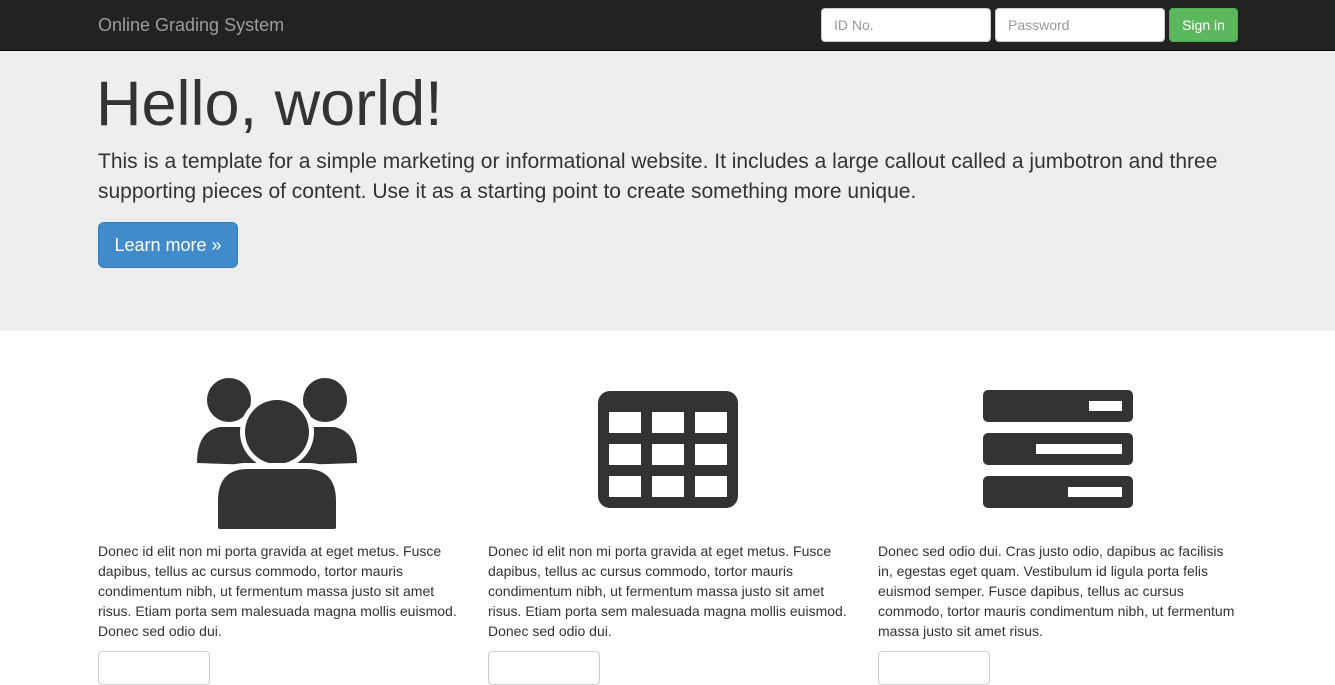 Image resolution: width=1335 pixels, height=685 pixels. Describe the element at coordinates (1059, 455) in the screenshot. I see `server-list-icon` at that location.